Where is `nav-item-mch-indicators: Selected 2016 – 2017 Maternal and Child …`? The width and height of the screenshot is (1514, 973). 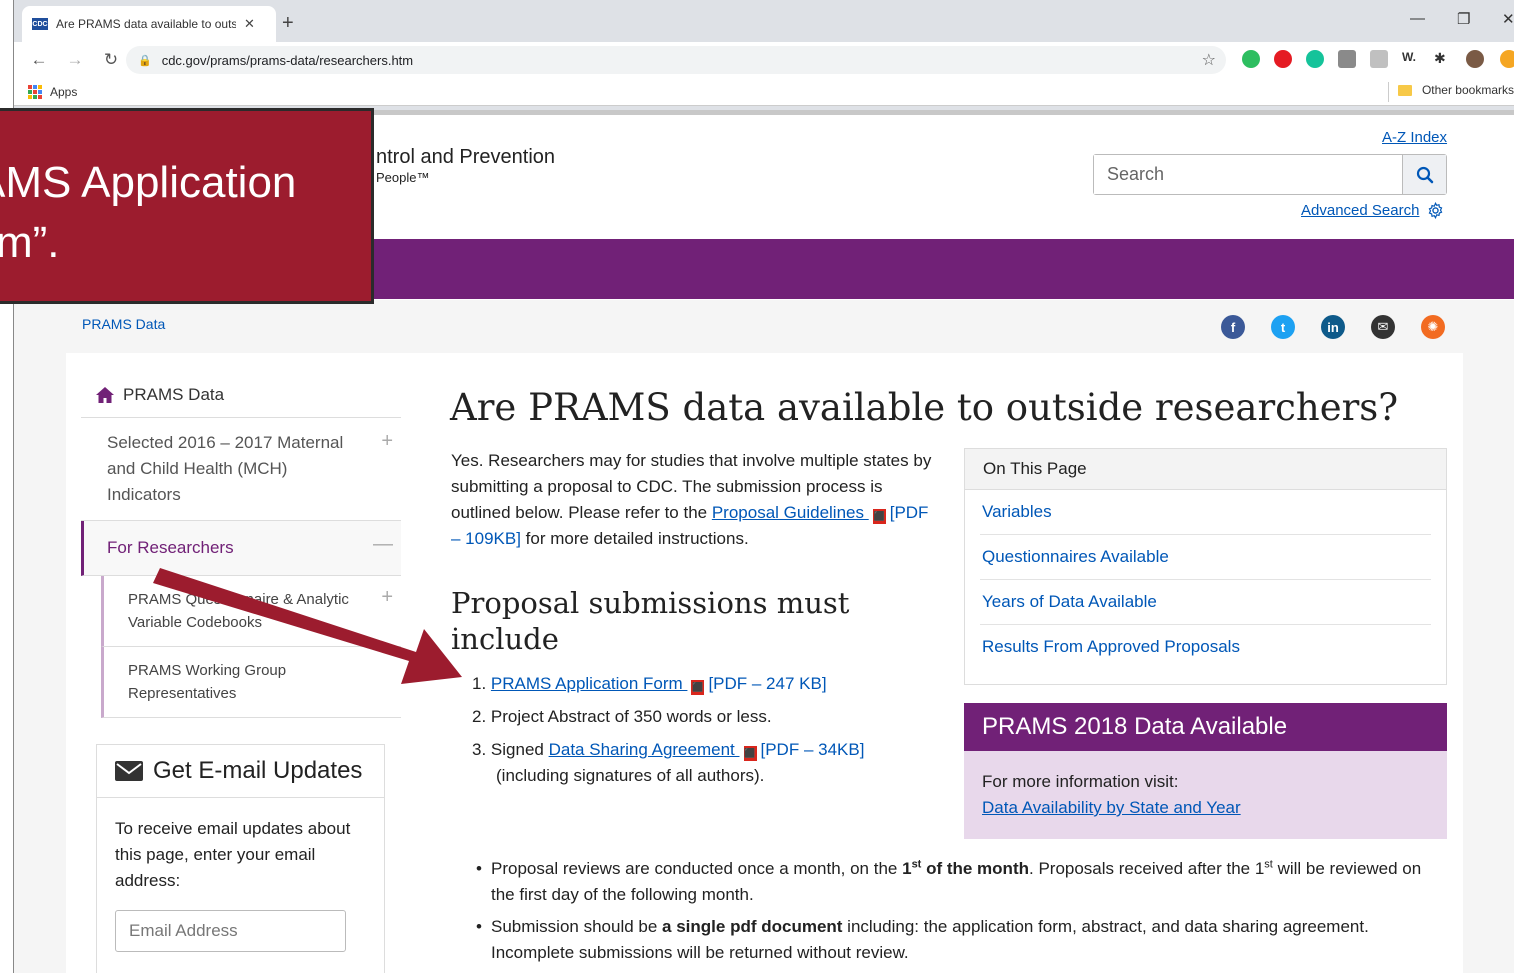 nav-item-mch-indicators: Selected 2016 – 2017 Maternal and Child … is located at coordinates (241, 469).